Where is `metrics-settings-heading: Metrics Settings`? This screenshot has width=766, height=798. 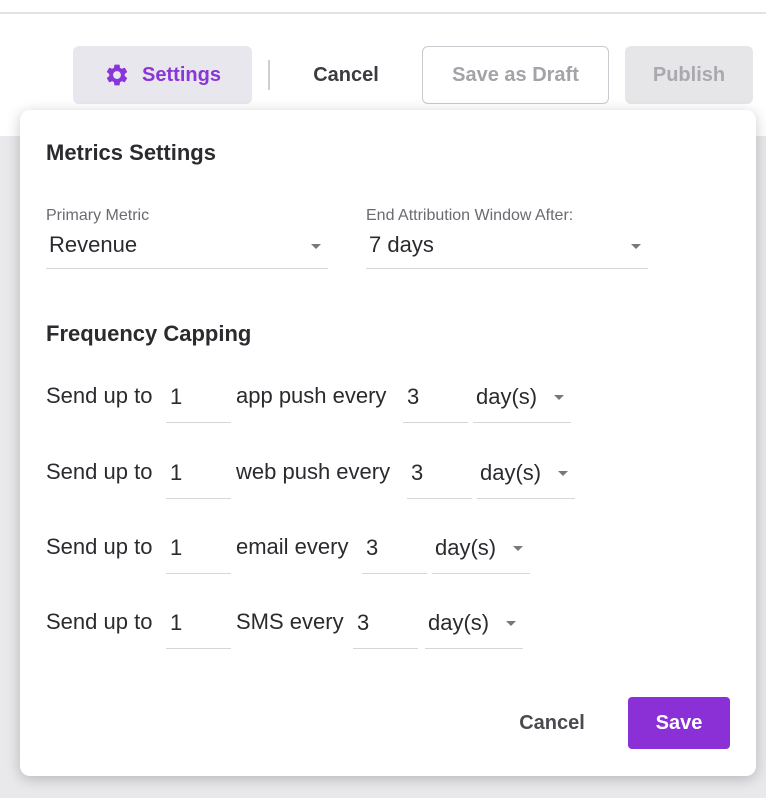
metrics-settings-heading: Metrics Settings is located at coordinates (131, 152).